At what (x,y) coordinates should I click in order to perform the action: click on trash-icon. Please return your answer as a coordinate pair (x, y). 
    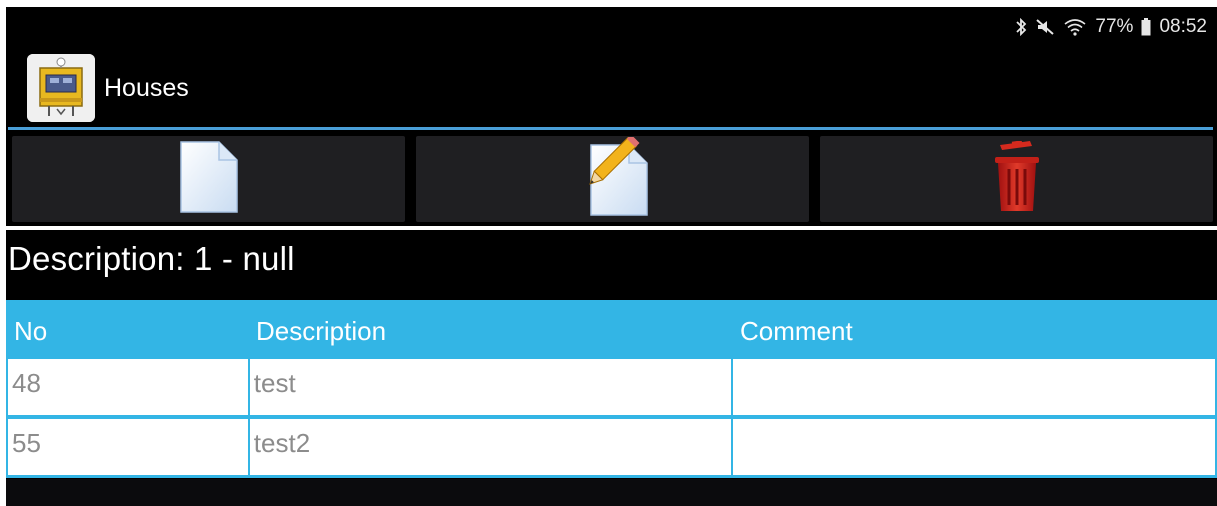
    Looking at the image, I should click on (1017, 178).